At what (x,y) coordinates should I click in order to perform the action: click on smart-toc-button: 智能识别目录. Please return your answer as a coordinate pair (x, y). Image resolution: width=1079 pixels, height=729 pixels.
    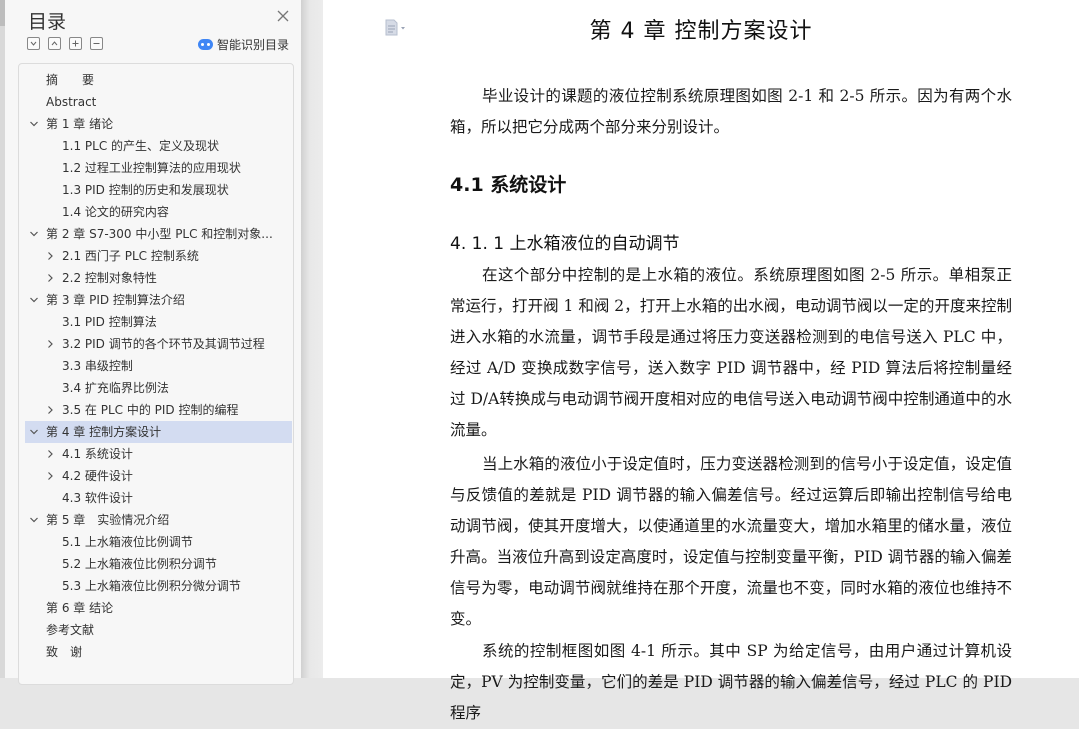
    Looking at the image, I should click on (243, 44).